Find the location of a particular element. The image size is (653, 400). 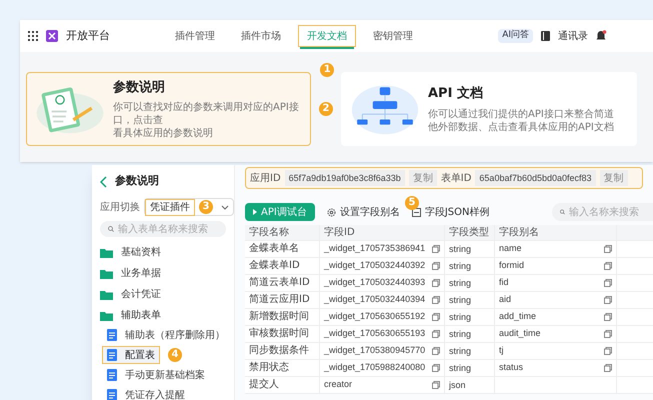

switch-label: 应用切换 is located at coordinates (120, 207).